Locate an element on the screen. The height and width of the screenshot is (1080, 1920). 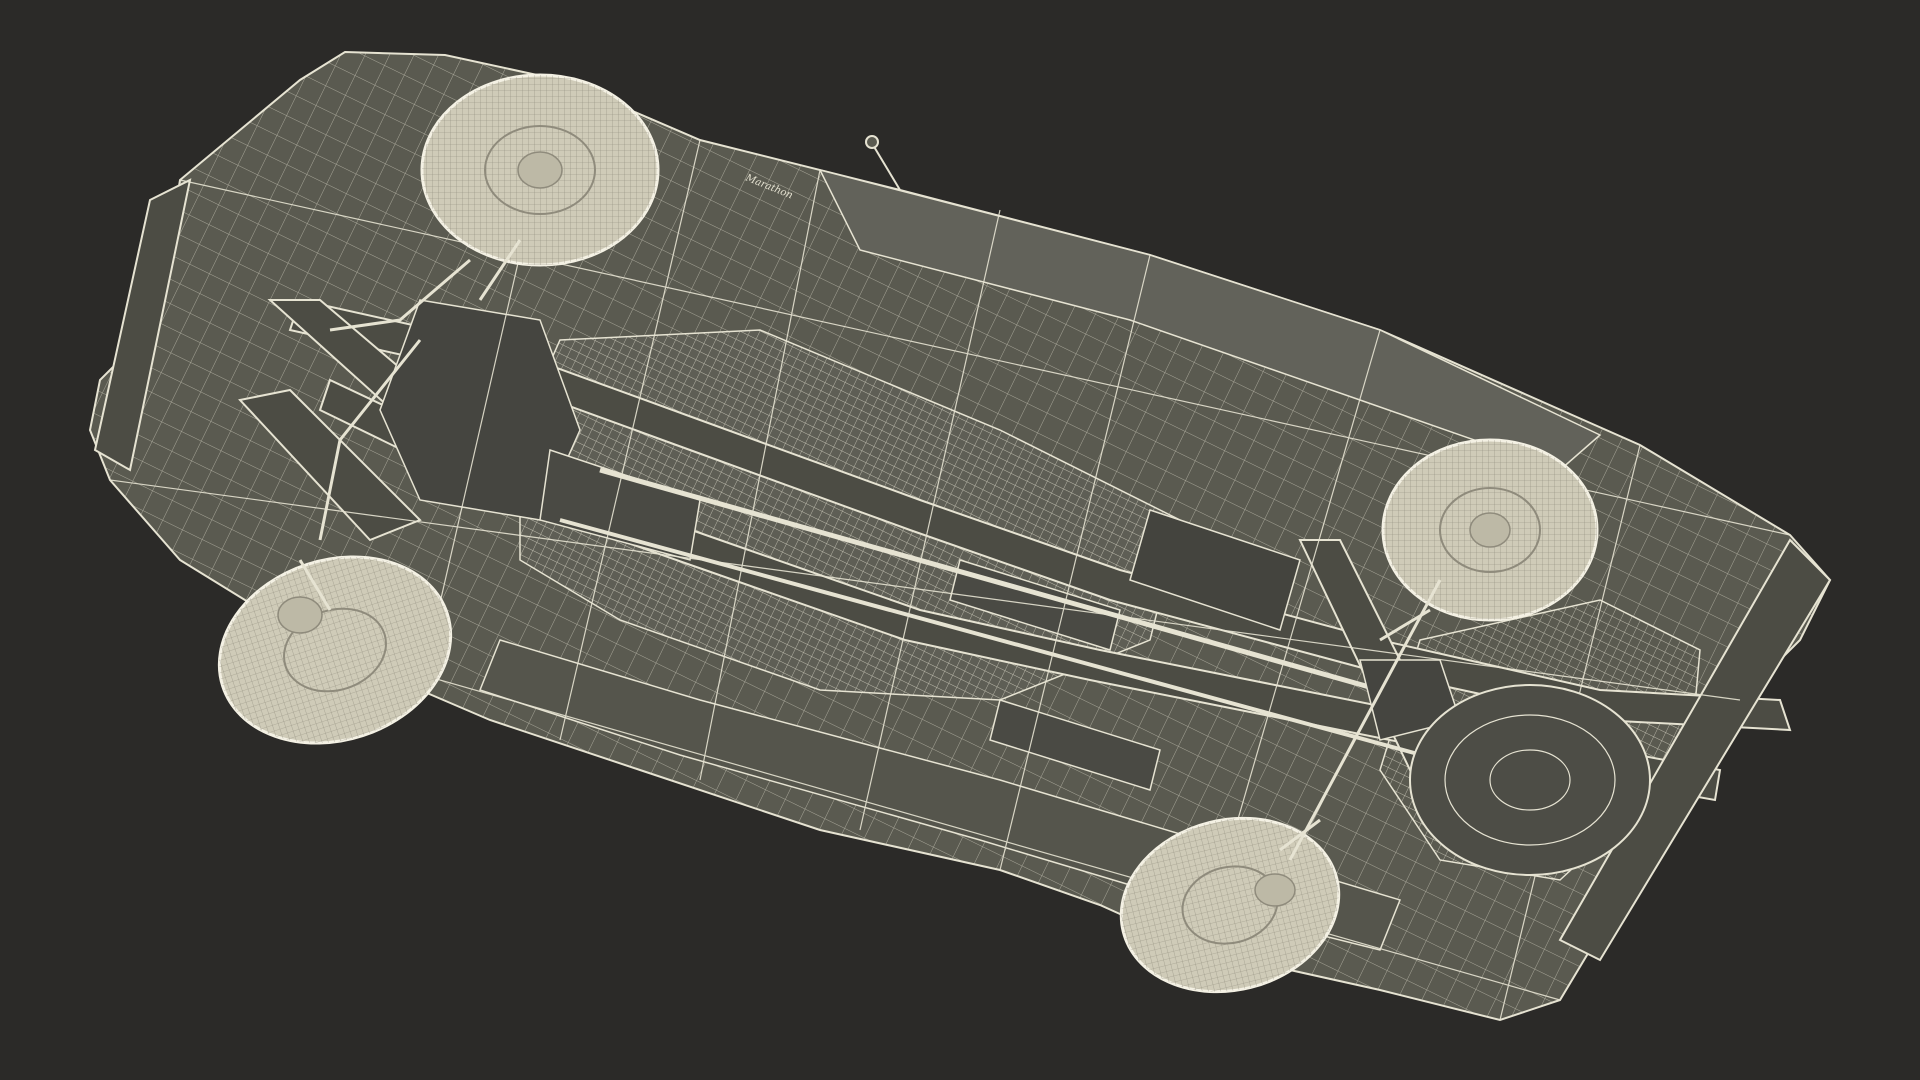
wheel-front-left is located at coordinates (540, 170).